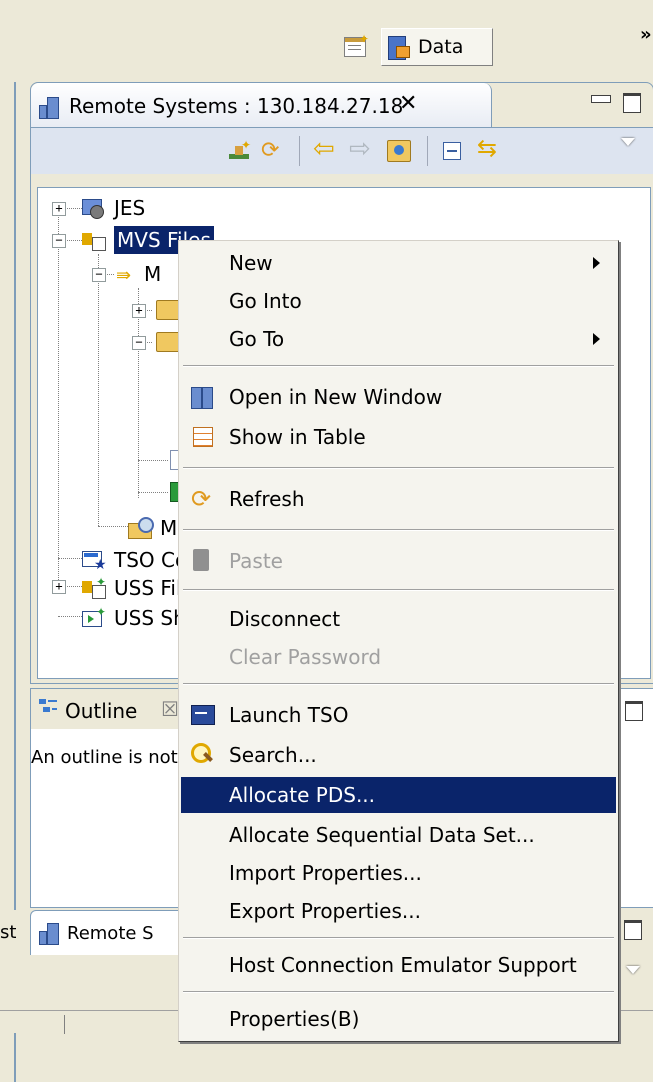 This screenshot has width=653, height=1082. Describe the element at coordinates (398, 1019) in the screenshot. I see `menu-item-properties: Properties(B)` at that location.